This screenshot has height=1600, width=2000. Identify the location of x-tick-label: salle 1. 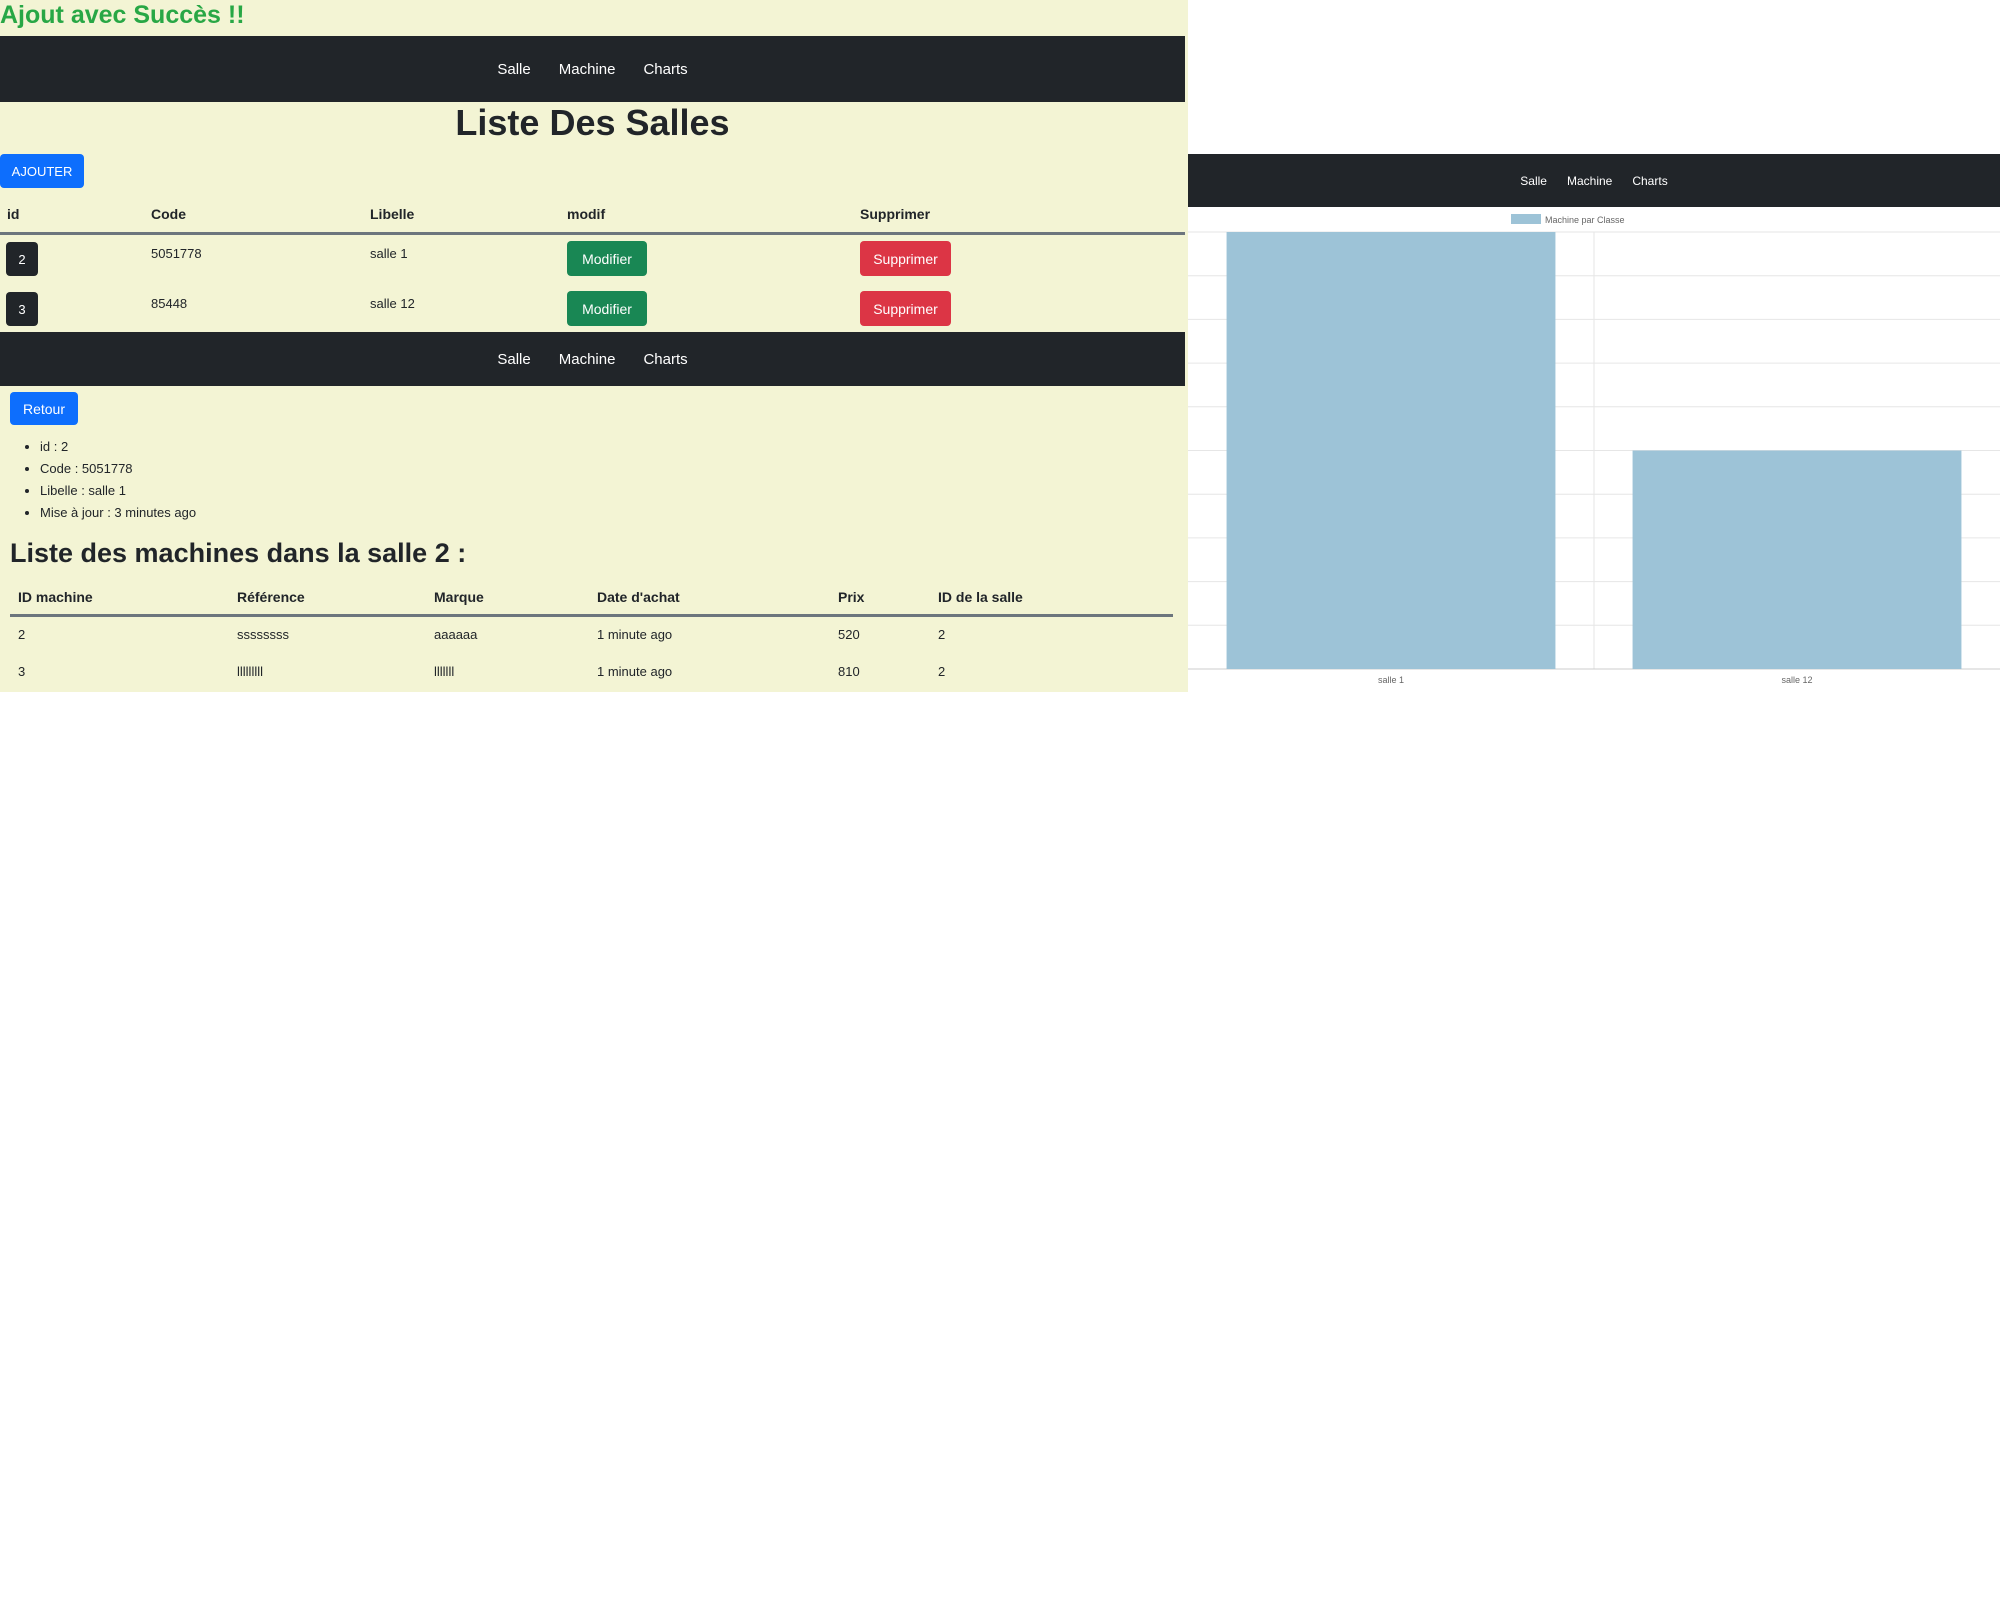
(1391, 680).